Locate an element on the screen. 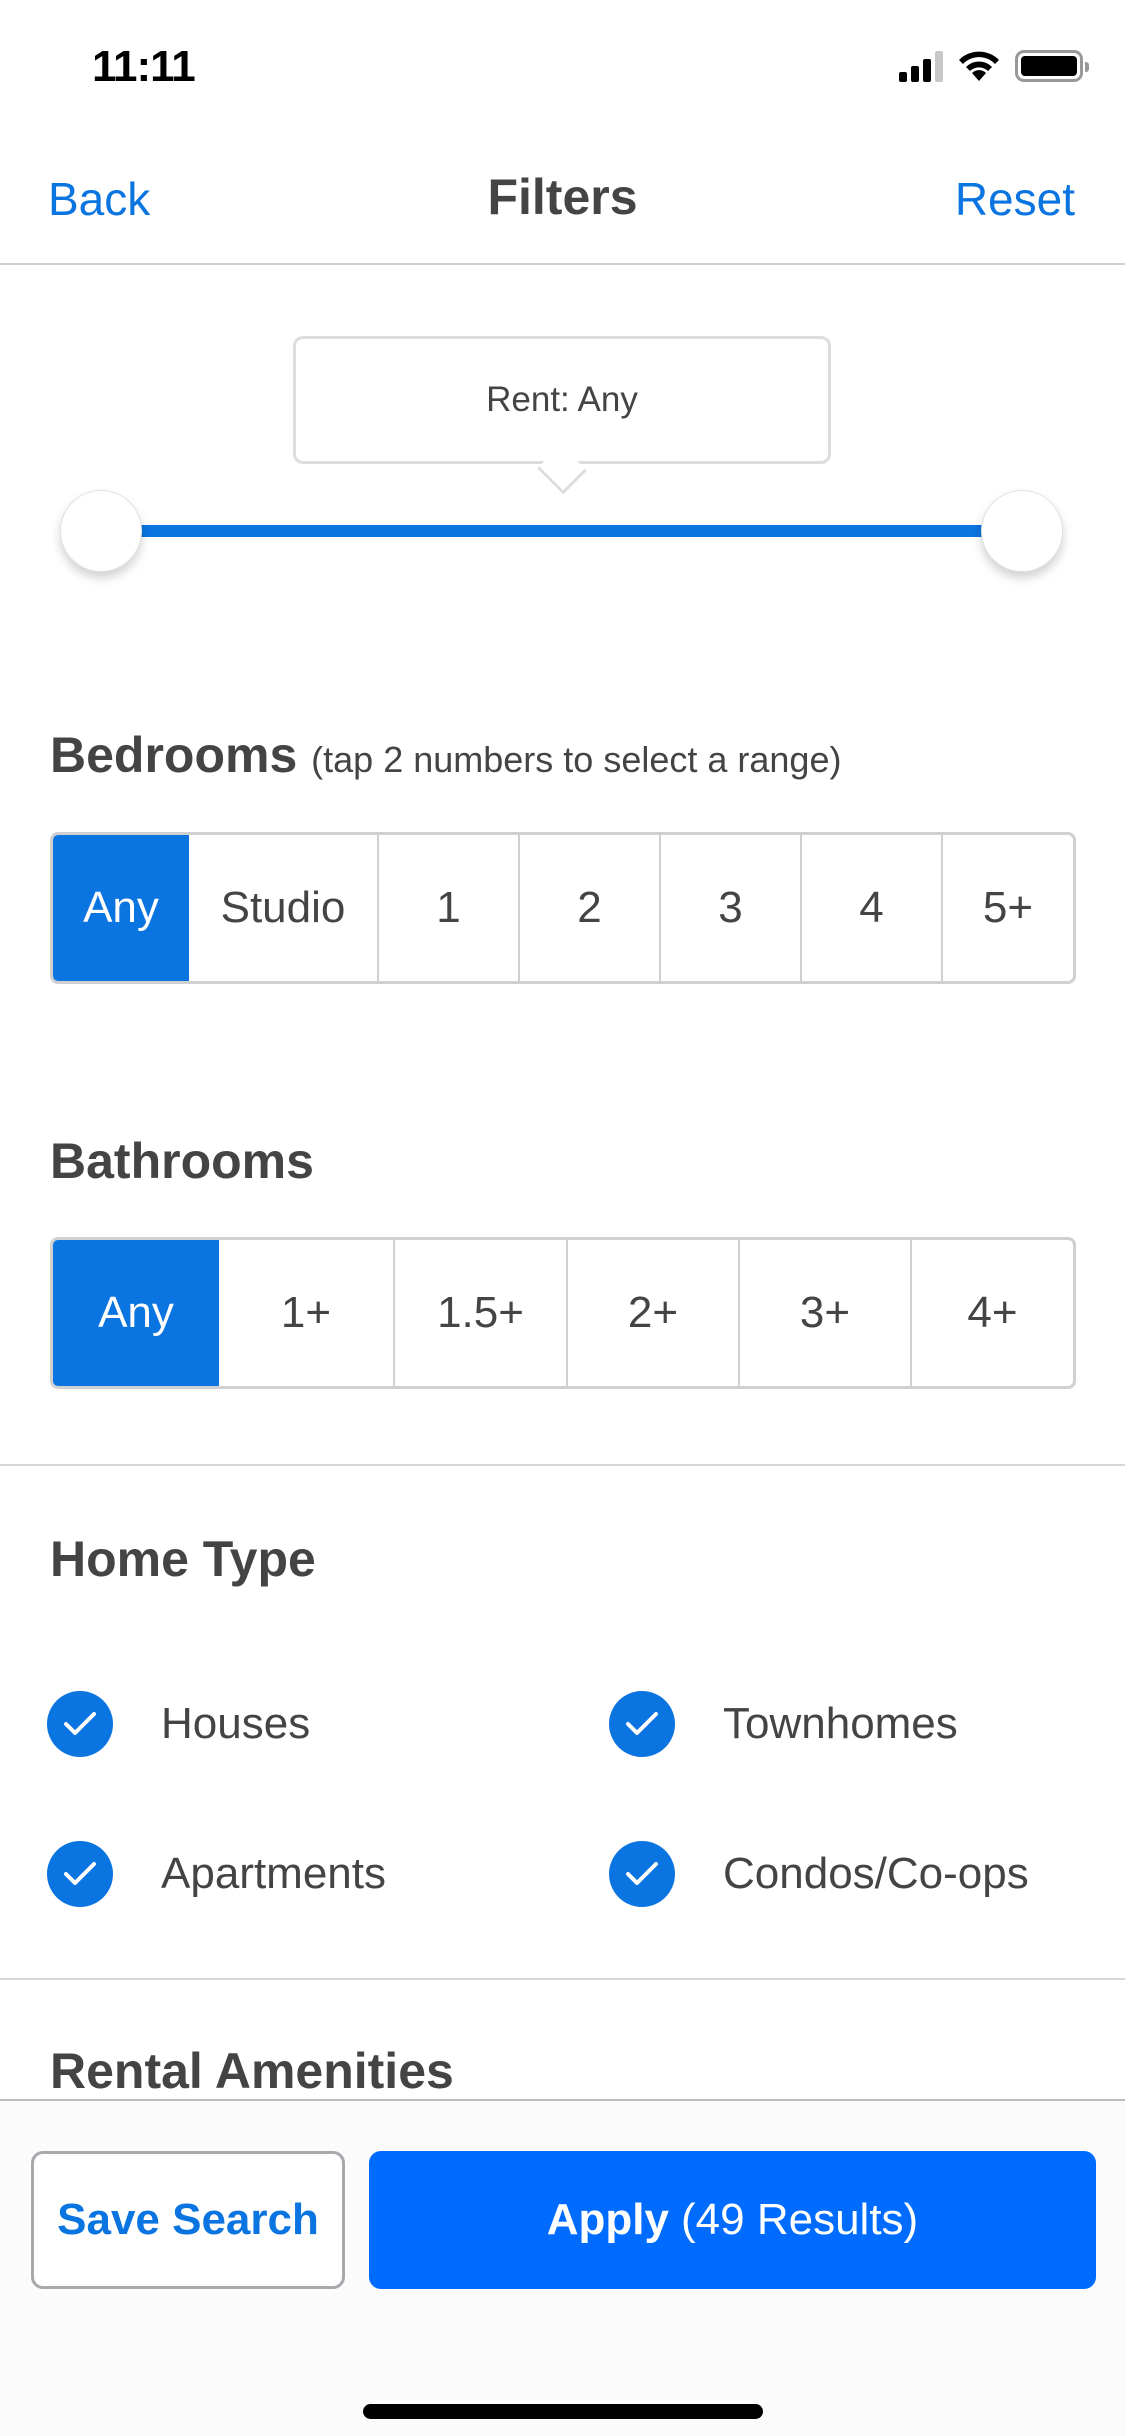 The height and width of the screenshot is (2436, 1125). bathrooms-segmented-control: Any 1+ 1.5+ 2+ 3+ 4+ is located at coordinates (563, 1313).